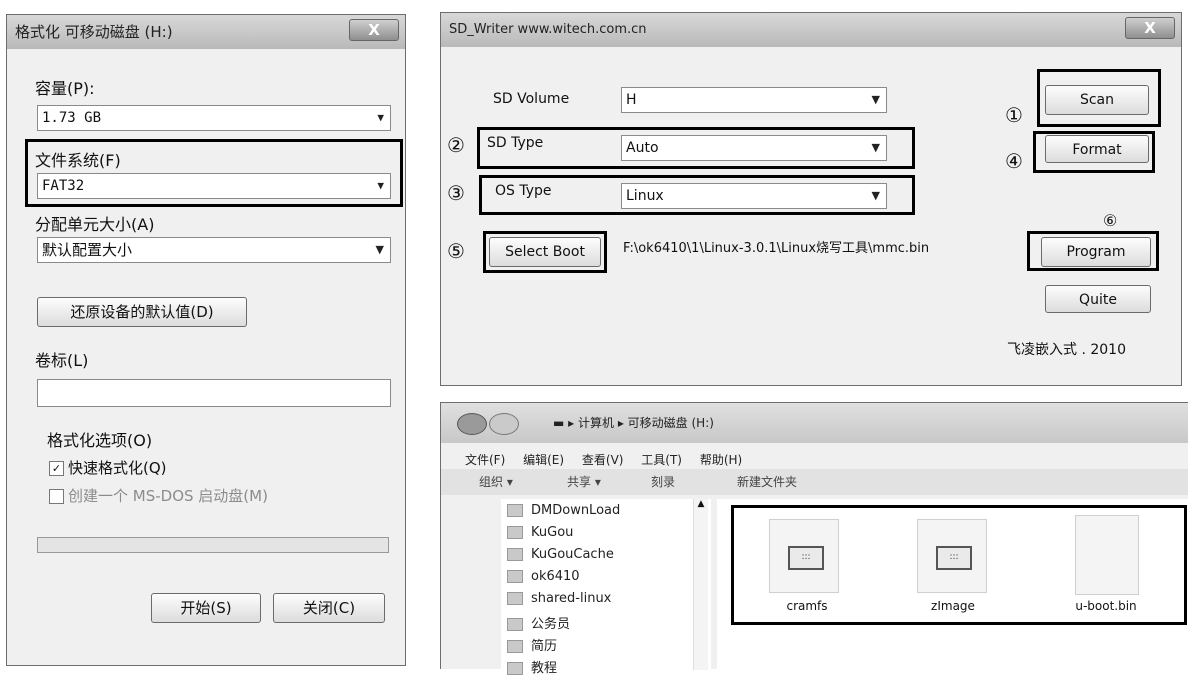  What do you see at coordinates (572, 554) in the screenshot?
I see `folder-label: KuGouCache` at bounding box center [572, 554].